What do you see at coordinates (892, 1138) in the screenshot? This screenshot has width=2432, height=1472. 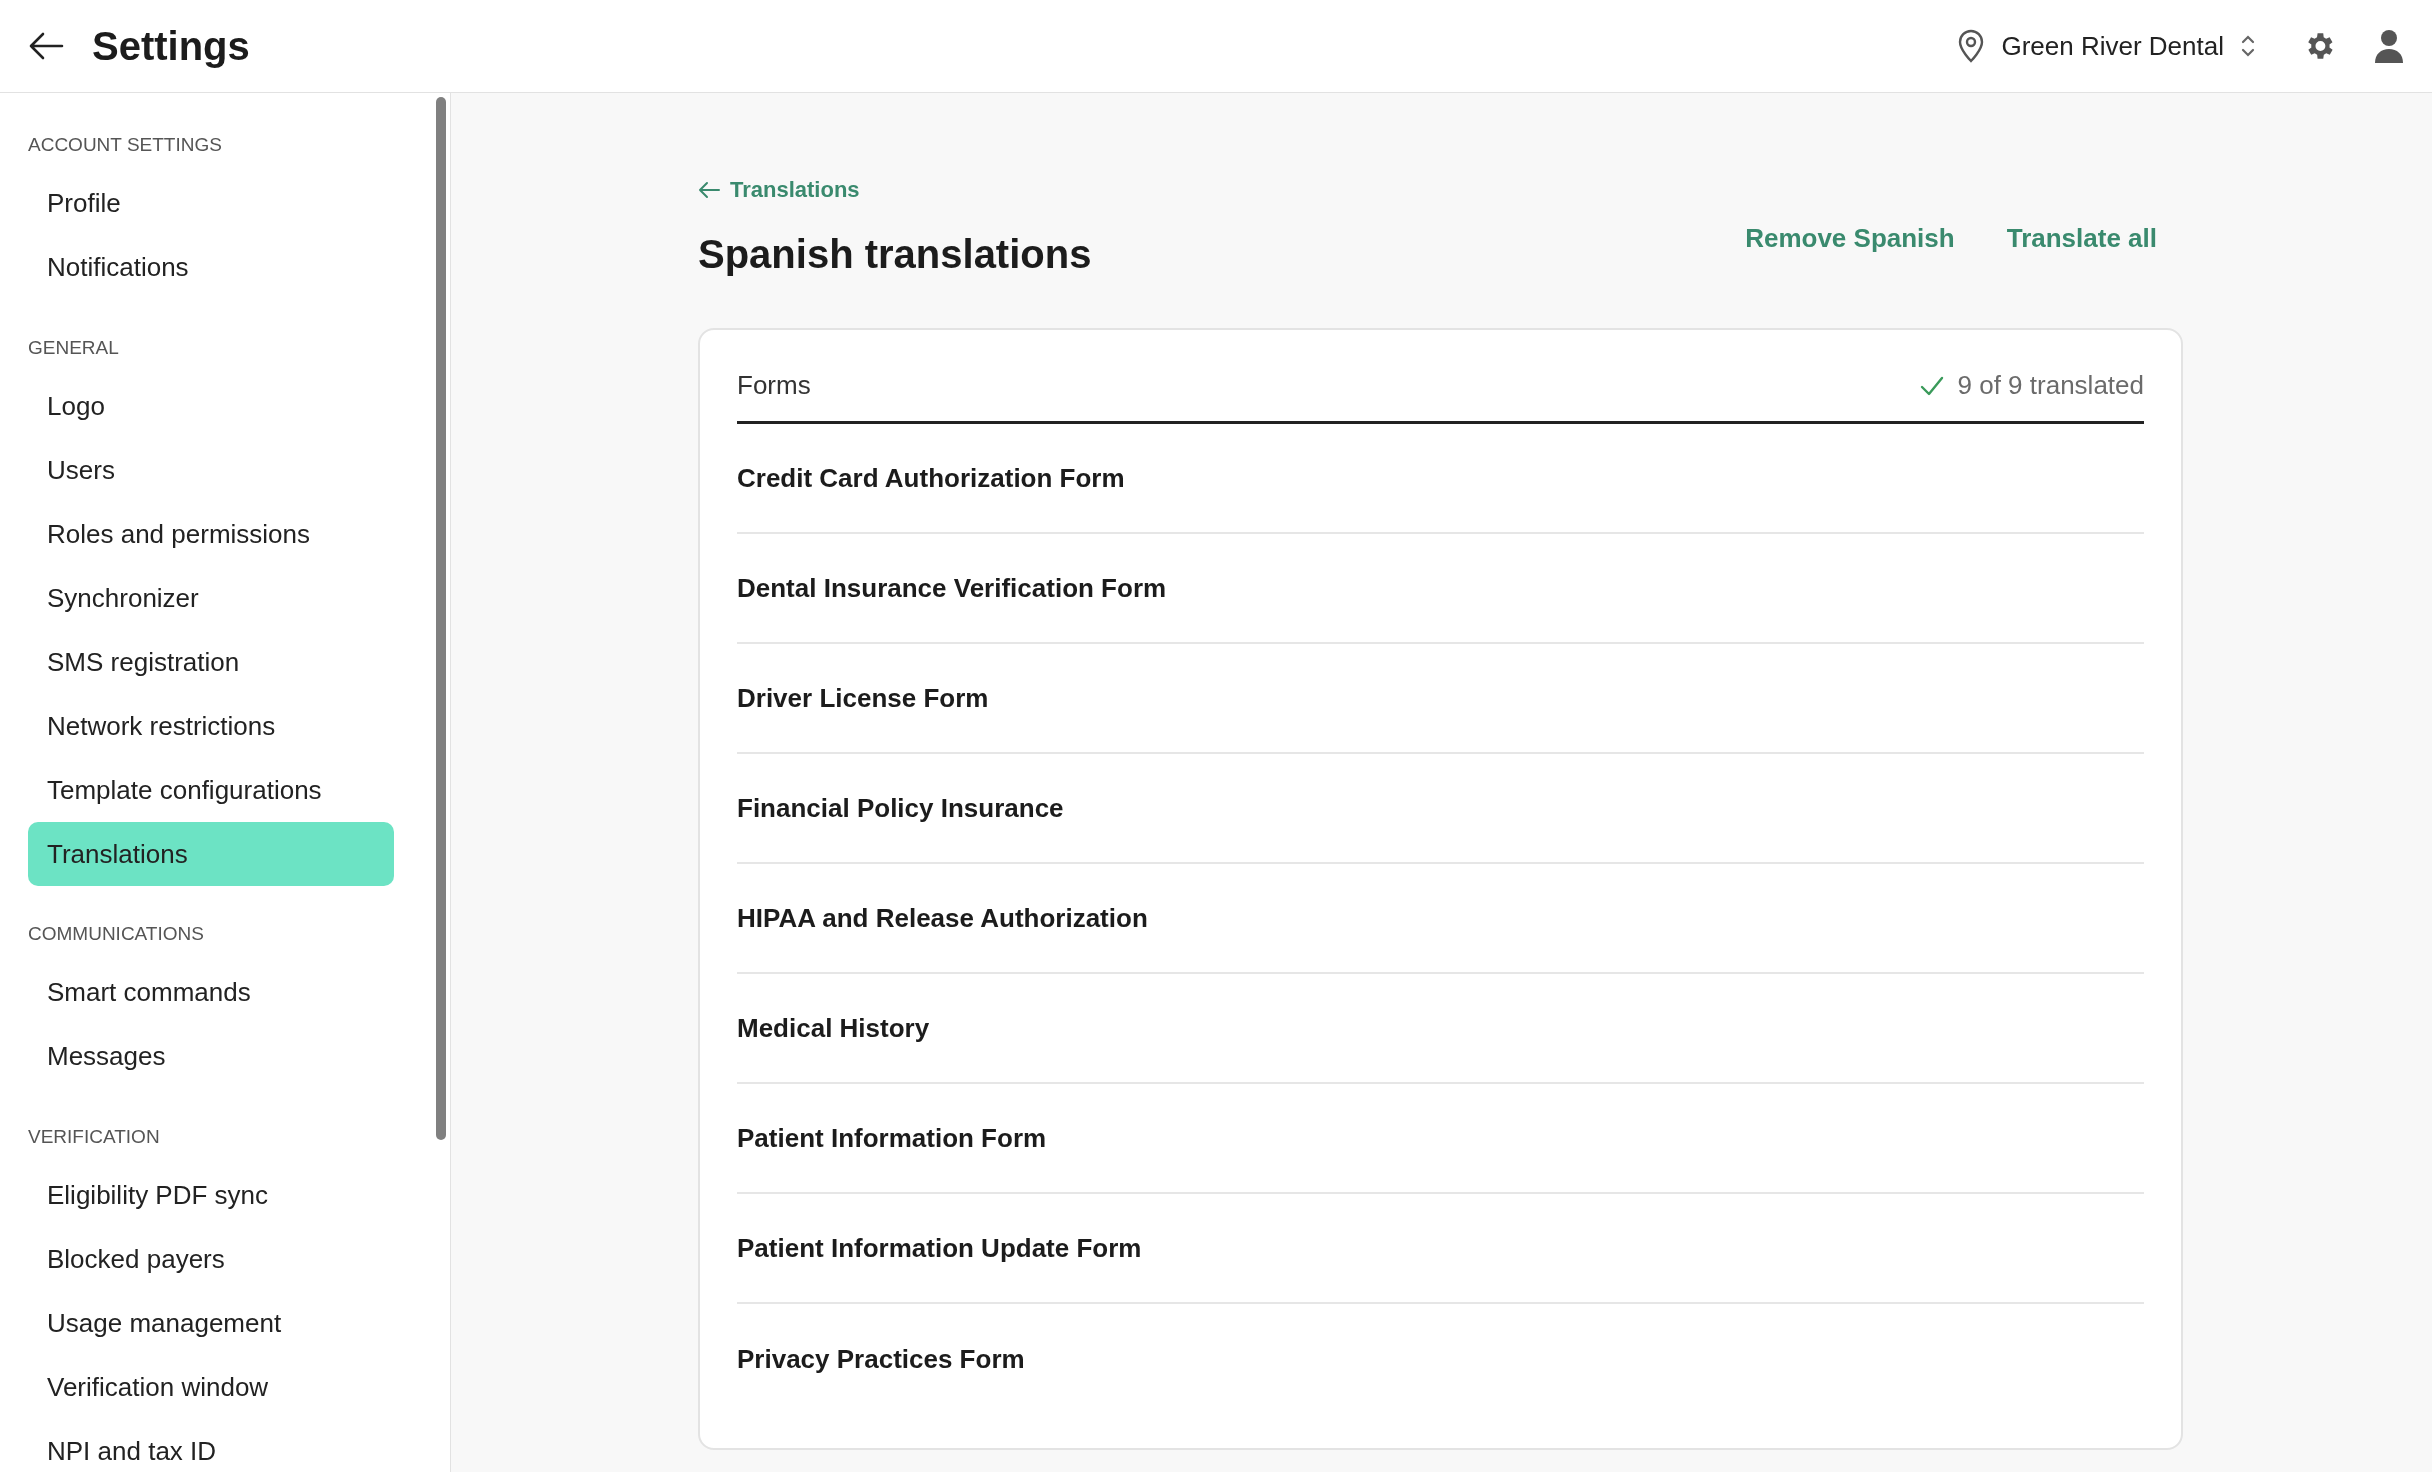 I see `form-name: Patient Information Form` at bounding box center [892, 1138].